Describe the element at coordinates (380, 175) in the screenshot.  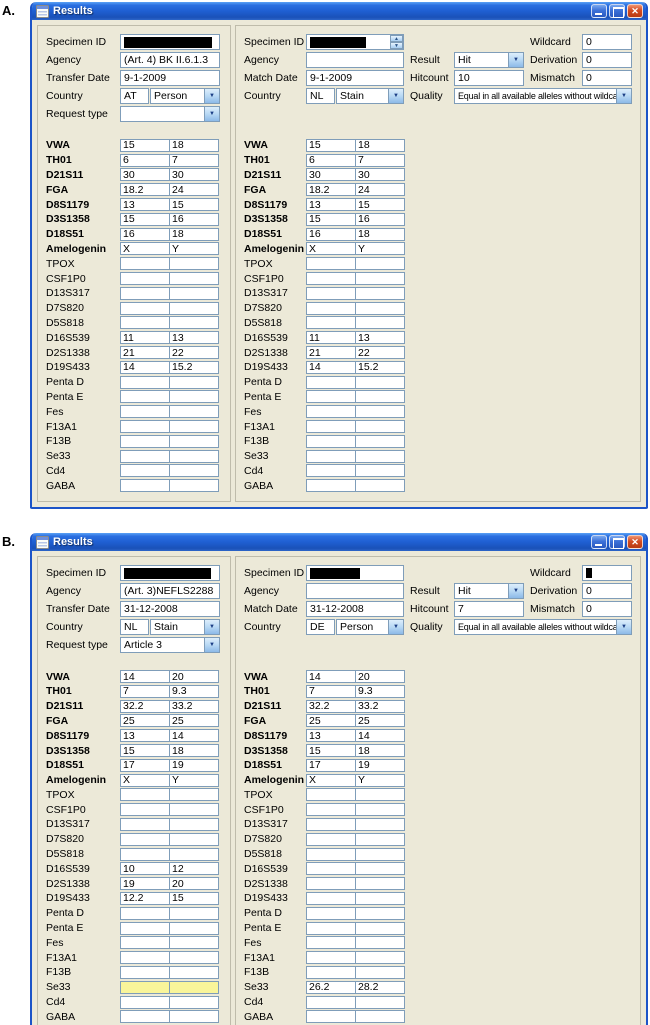
I see `allele-field: 30` at that location.